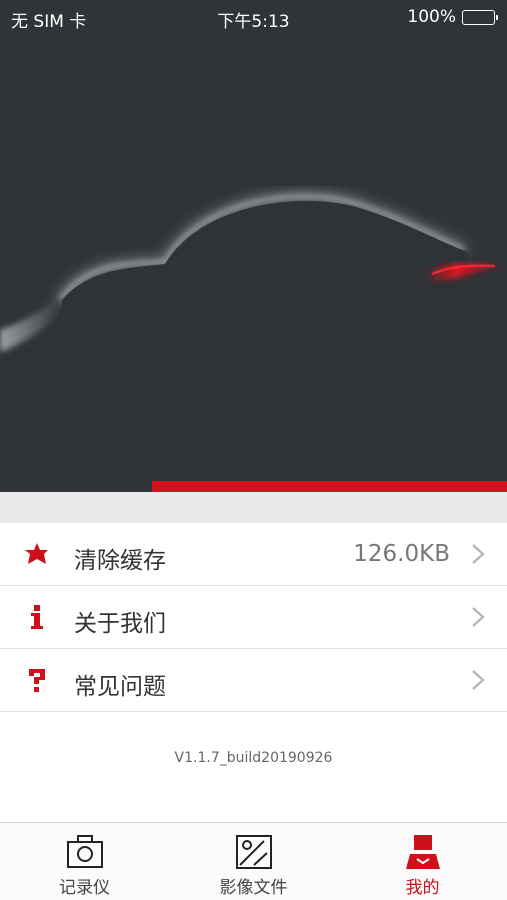 Image resolution: width=507 pixels, height=900 pixels. What do you see at coordinates (253, 507) in the screenshot?
I see `section-separator` at bounding box center [253, 507].